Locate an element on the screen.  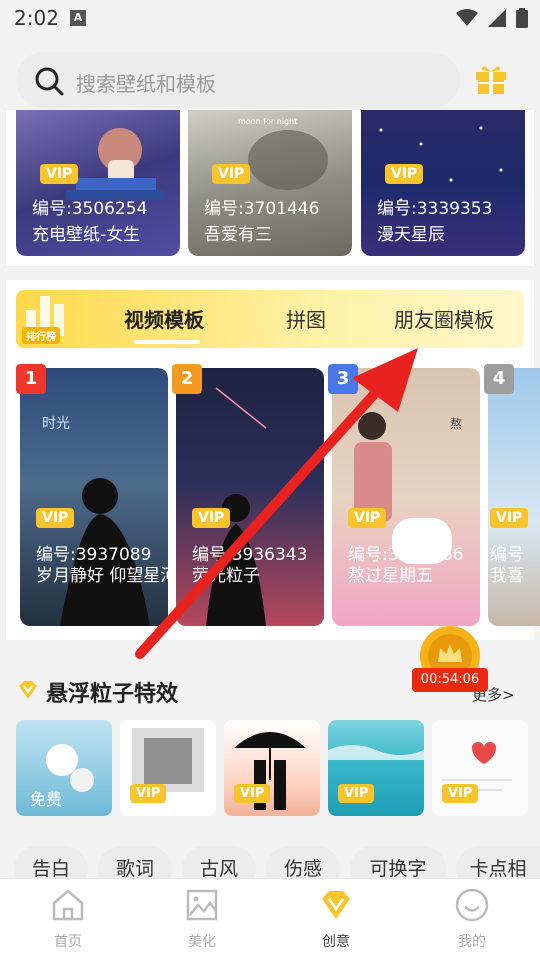
smile-icon is located at coordinates (472, 905).